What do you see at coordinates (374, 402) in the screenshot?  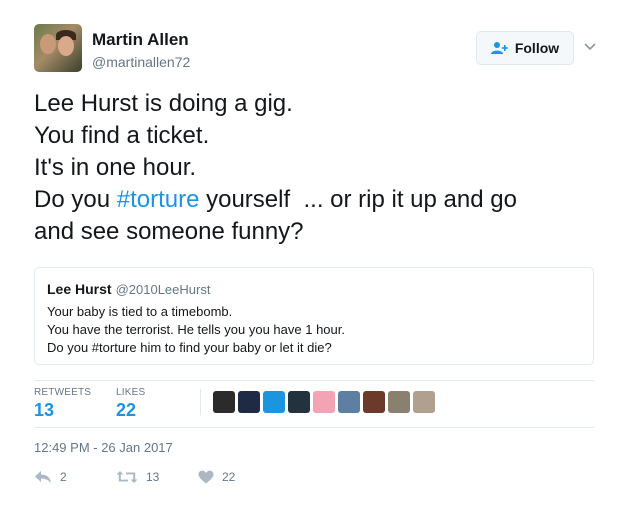 I see `avatar-brown` at bounding box center [374, 402].